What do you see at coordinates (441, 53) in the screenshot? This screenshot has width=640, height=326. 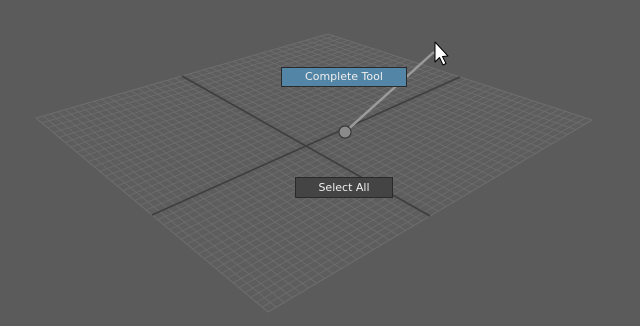 I see `arrow-cursor-icon` at bounding box center [441, 53].